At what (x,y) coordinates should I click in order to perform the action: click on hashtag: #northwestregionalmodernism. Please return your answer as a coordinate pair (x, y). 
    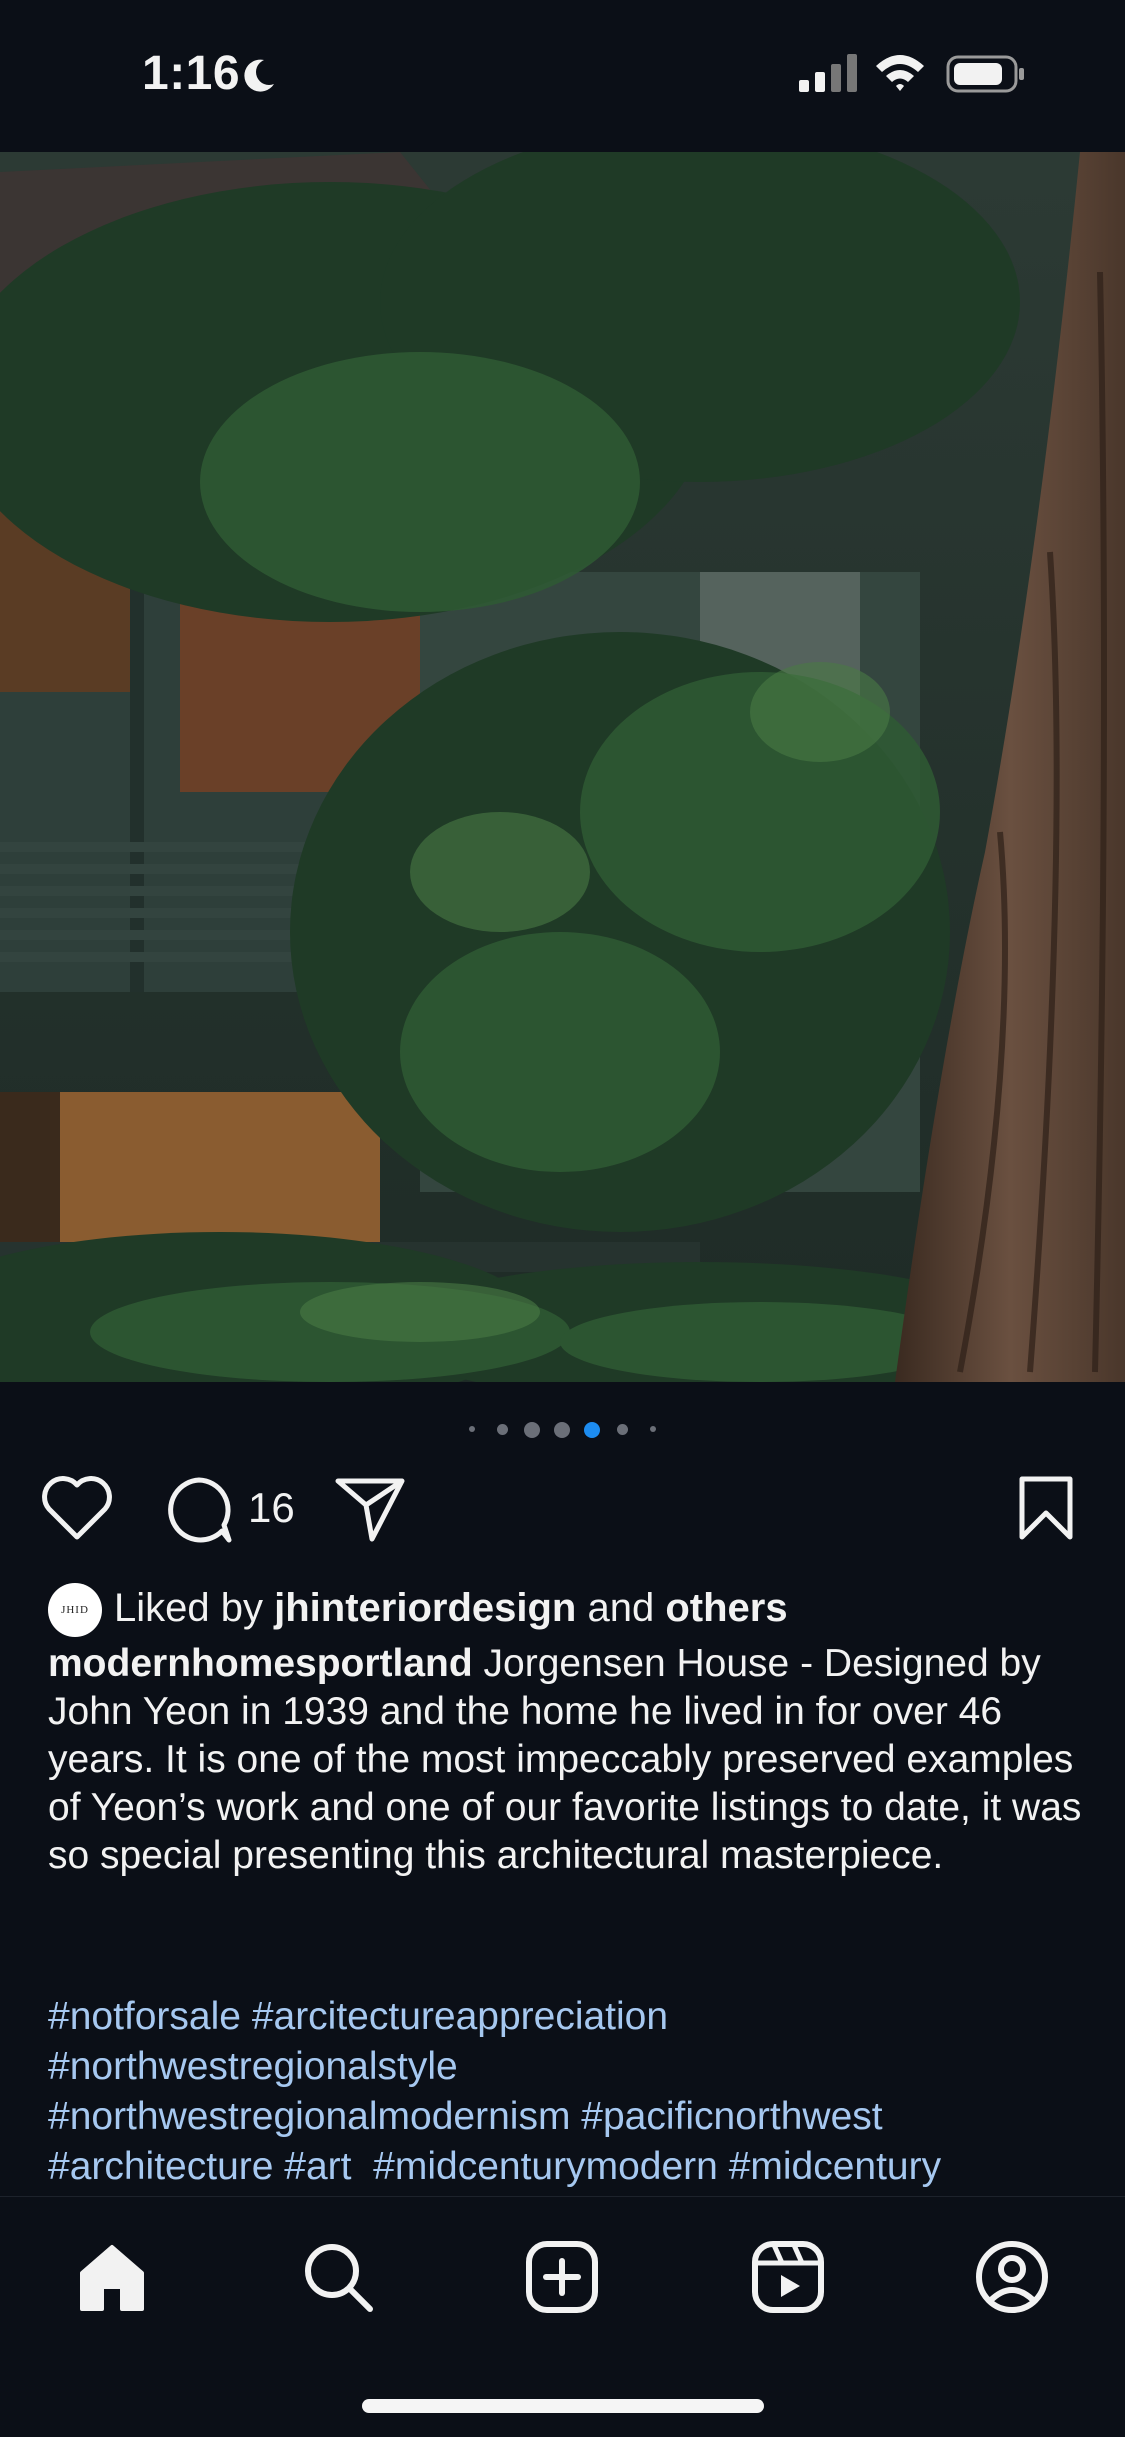
    Looking at the image, I should click on (309, 2116).